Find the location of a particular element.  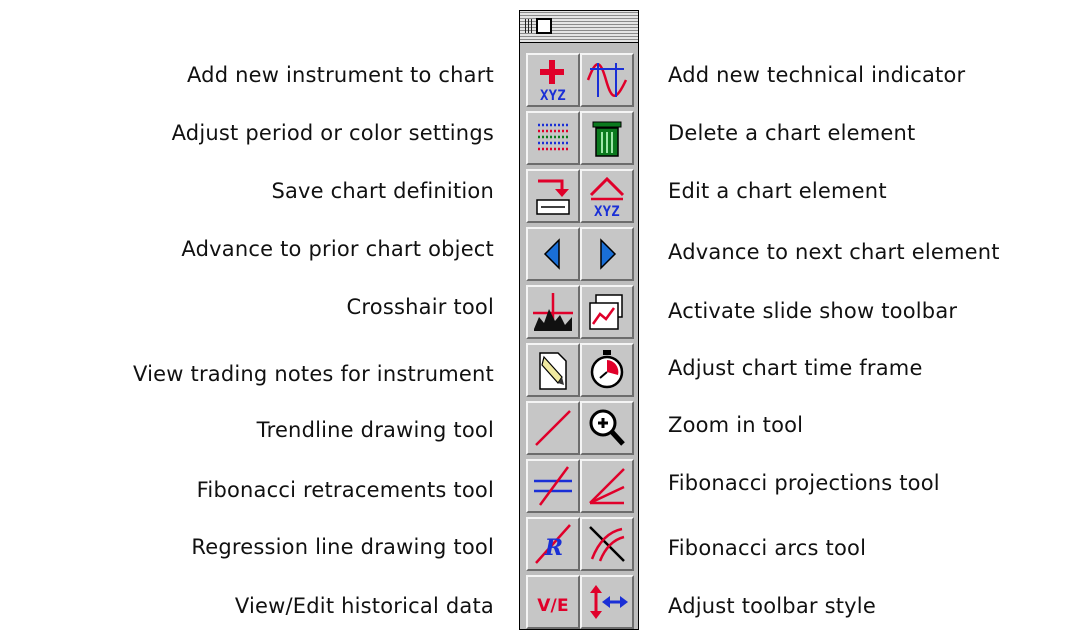

trendline-tool-button is located at coordinates (553, 428).